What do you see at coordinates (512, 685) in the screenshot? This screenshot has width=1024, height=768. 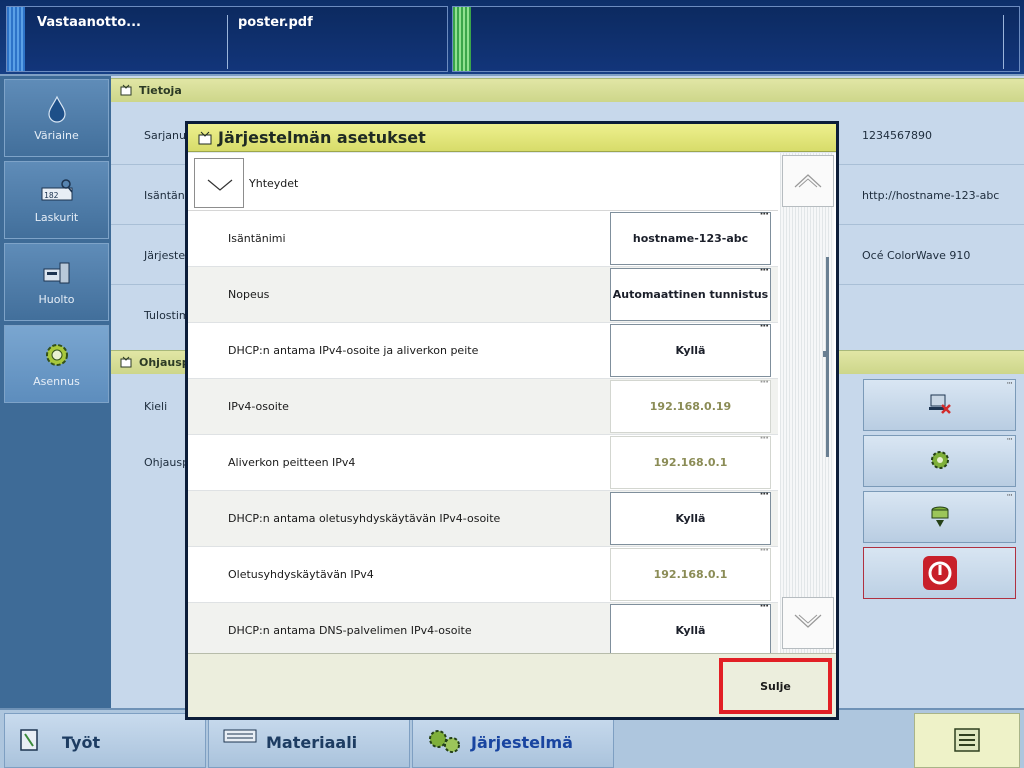 I see `dialog-footer: Sulje` at bounding box center [512, 685].